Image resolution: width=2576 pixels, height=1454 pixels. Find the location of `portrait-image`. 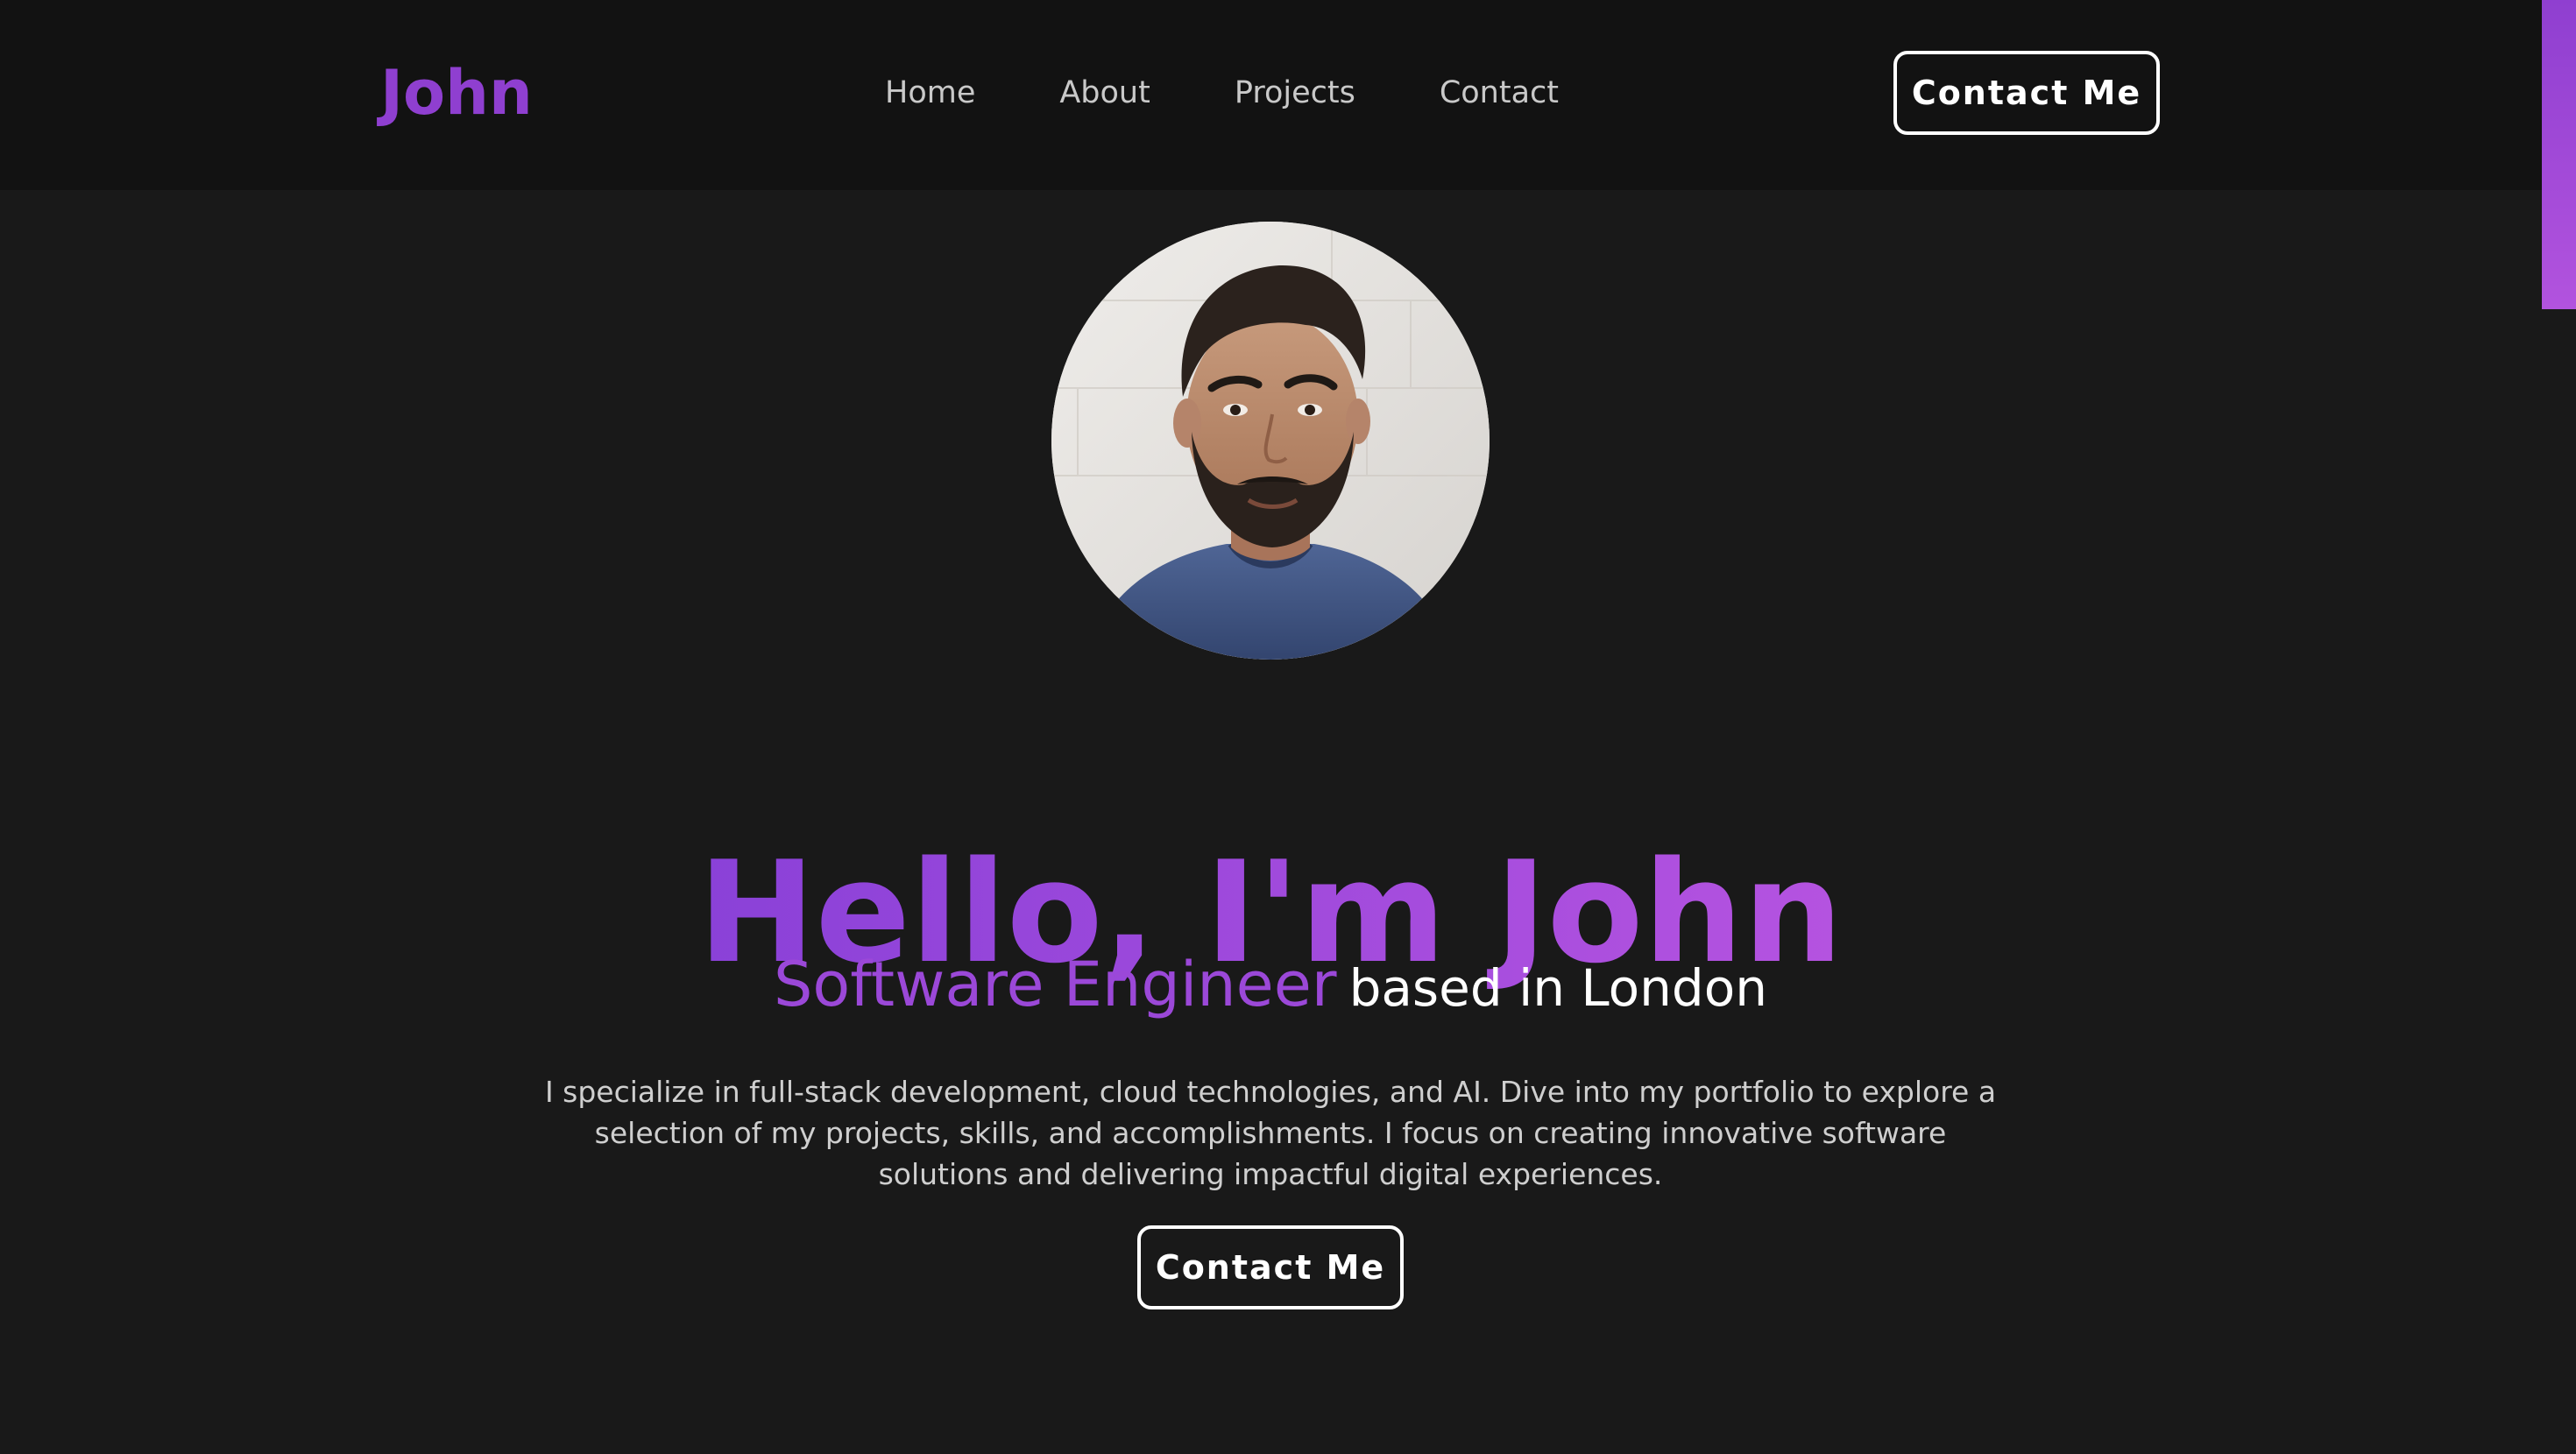

portrait-image is located at coordinates (1270, 441).